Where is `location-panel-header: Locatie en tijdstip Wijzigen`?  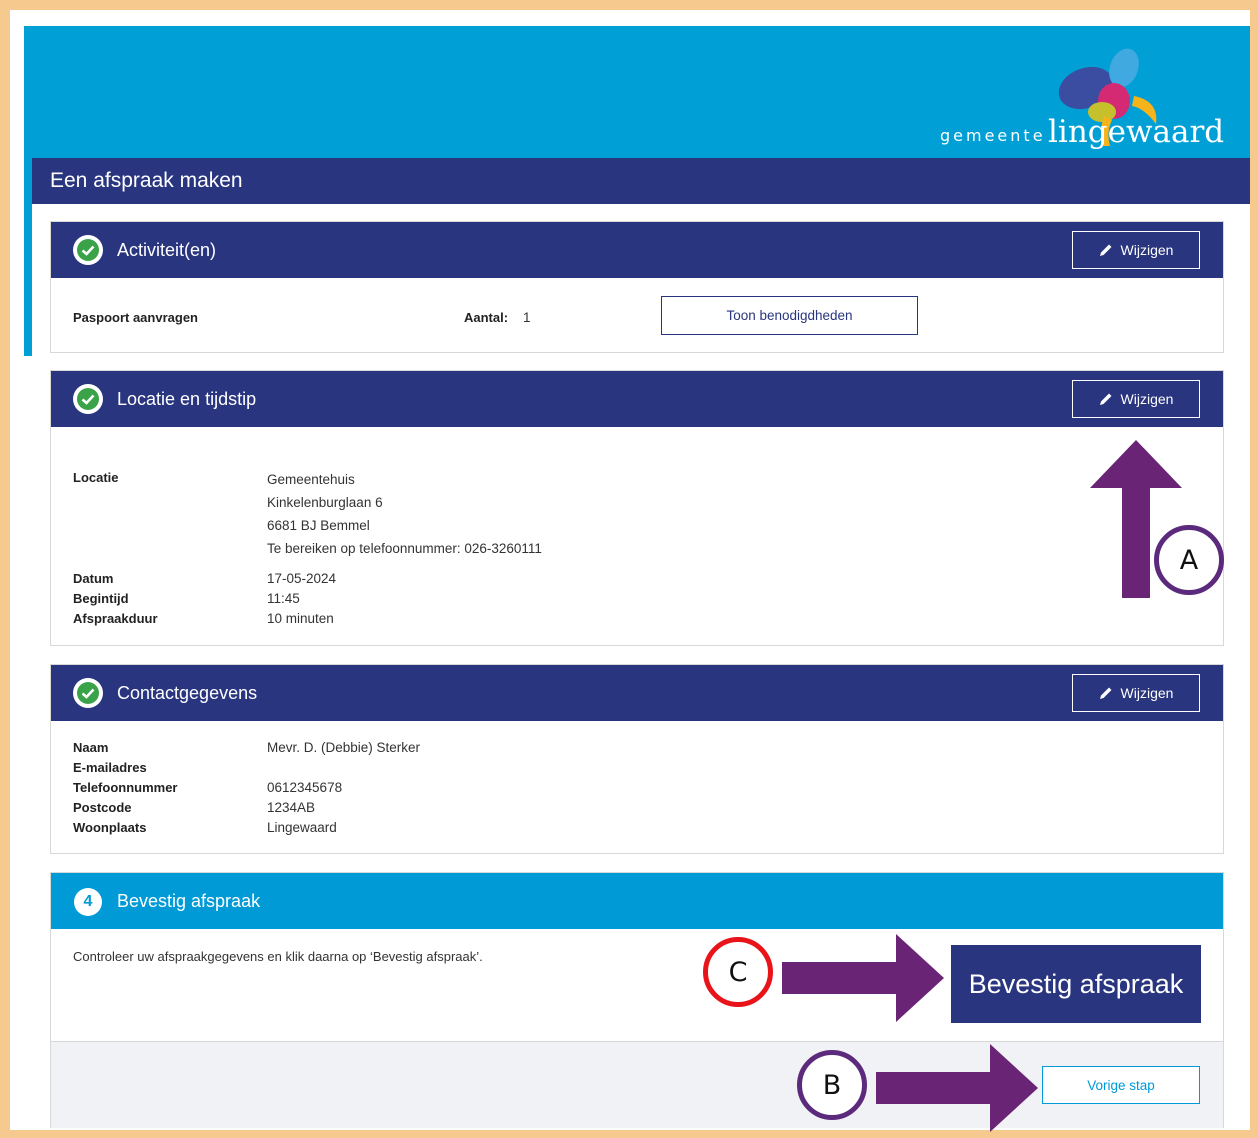
location-panel-header: Locatie en tijdstip Wijzigen is located at coordinates (637, 399).